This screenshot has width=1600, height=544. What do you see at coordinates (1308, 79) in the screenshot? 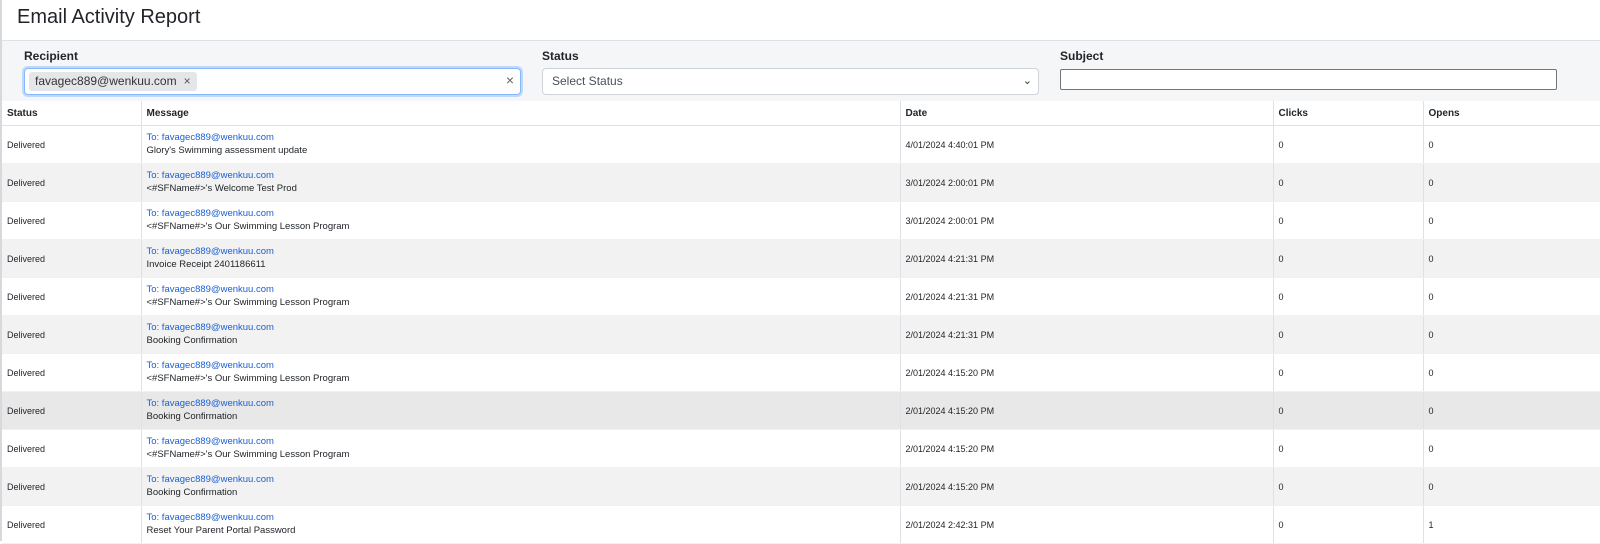
I see `subject-input` at bounding box center [1308, 79].